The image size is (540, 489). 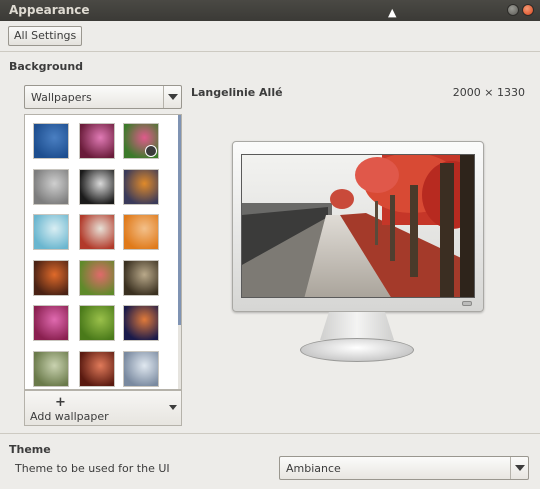 I want to click on minimize-button, so click(x=513, y=10).